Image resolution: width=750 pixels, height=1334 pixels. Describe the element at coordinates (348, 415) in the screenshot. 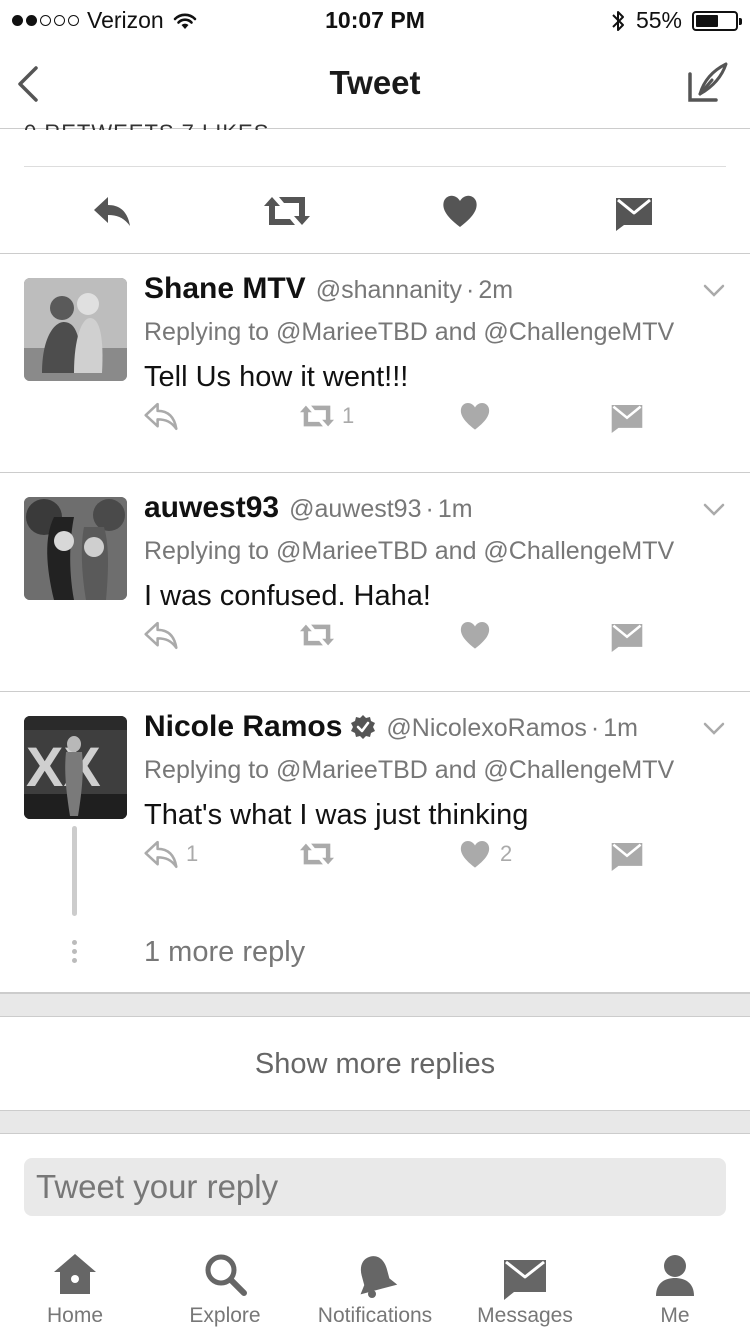

I see `retweet-count: 1` at that location.